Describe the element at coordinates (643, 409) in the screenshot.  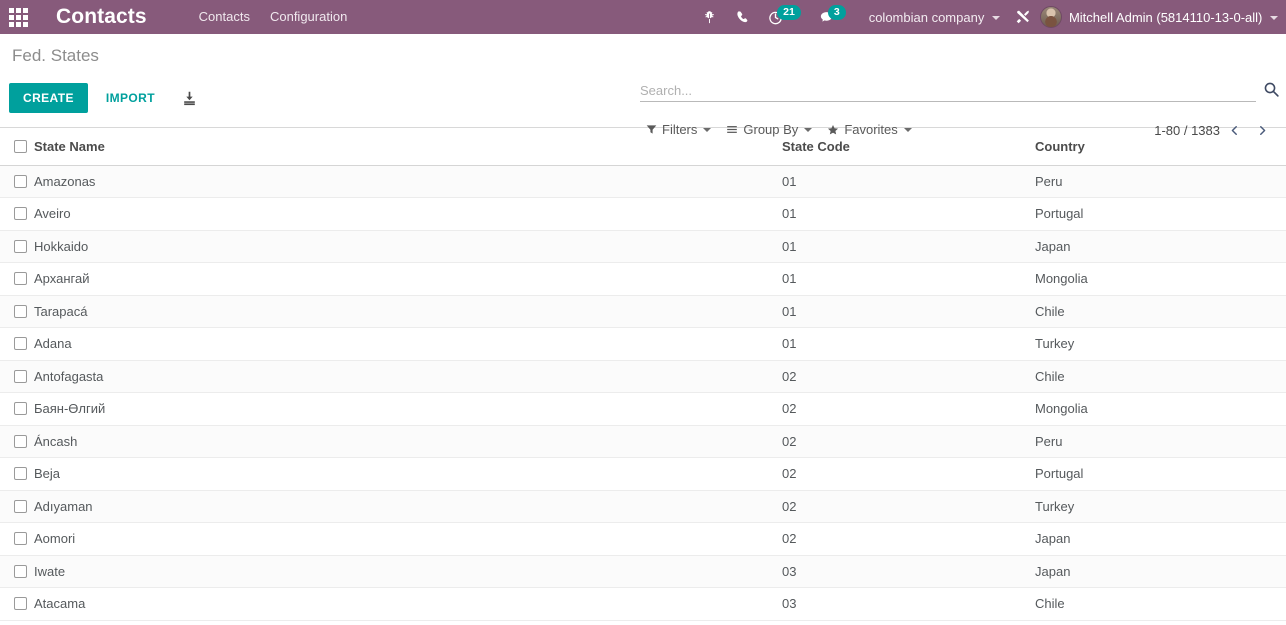
I see `table-row: Баян-Өлгий 02 Mongolia` at that location.